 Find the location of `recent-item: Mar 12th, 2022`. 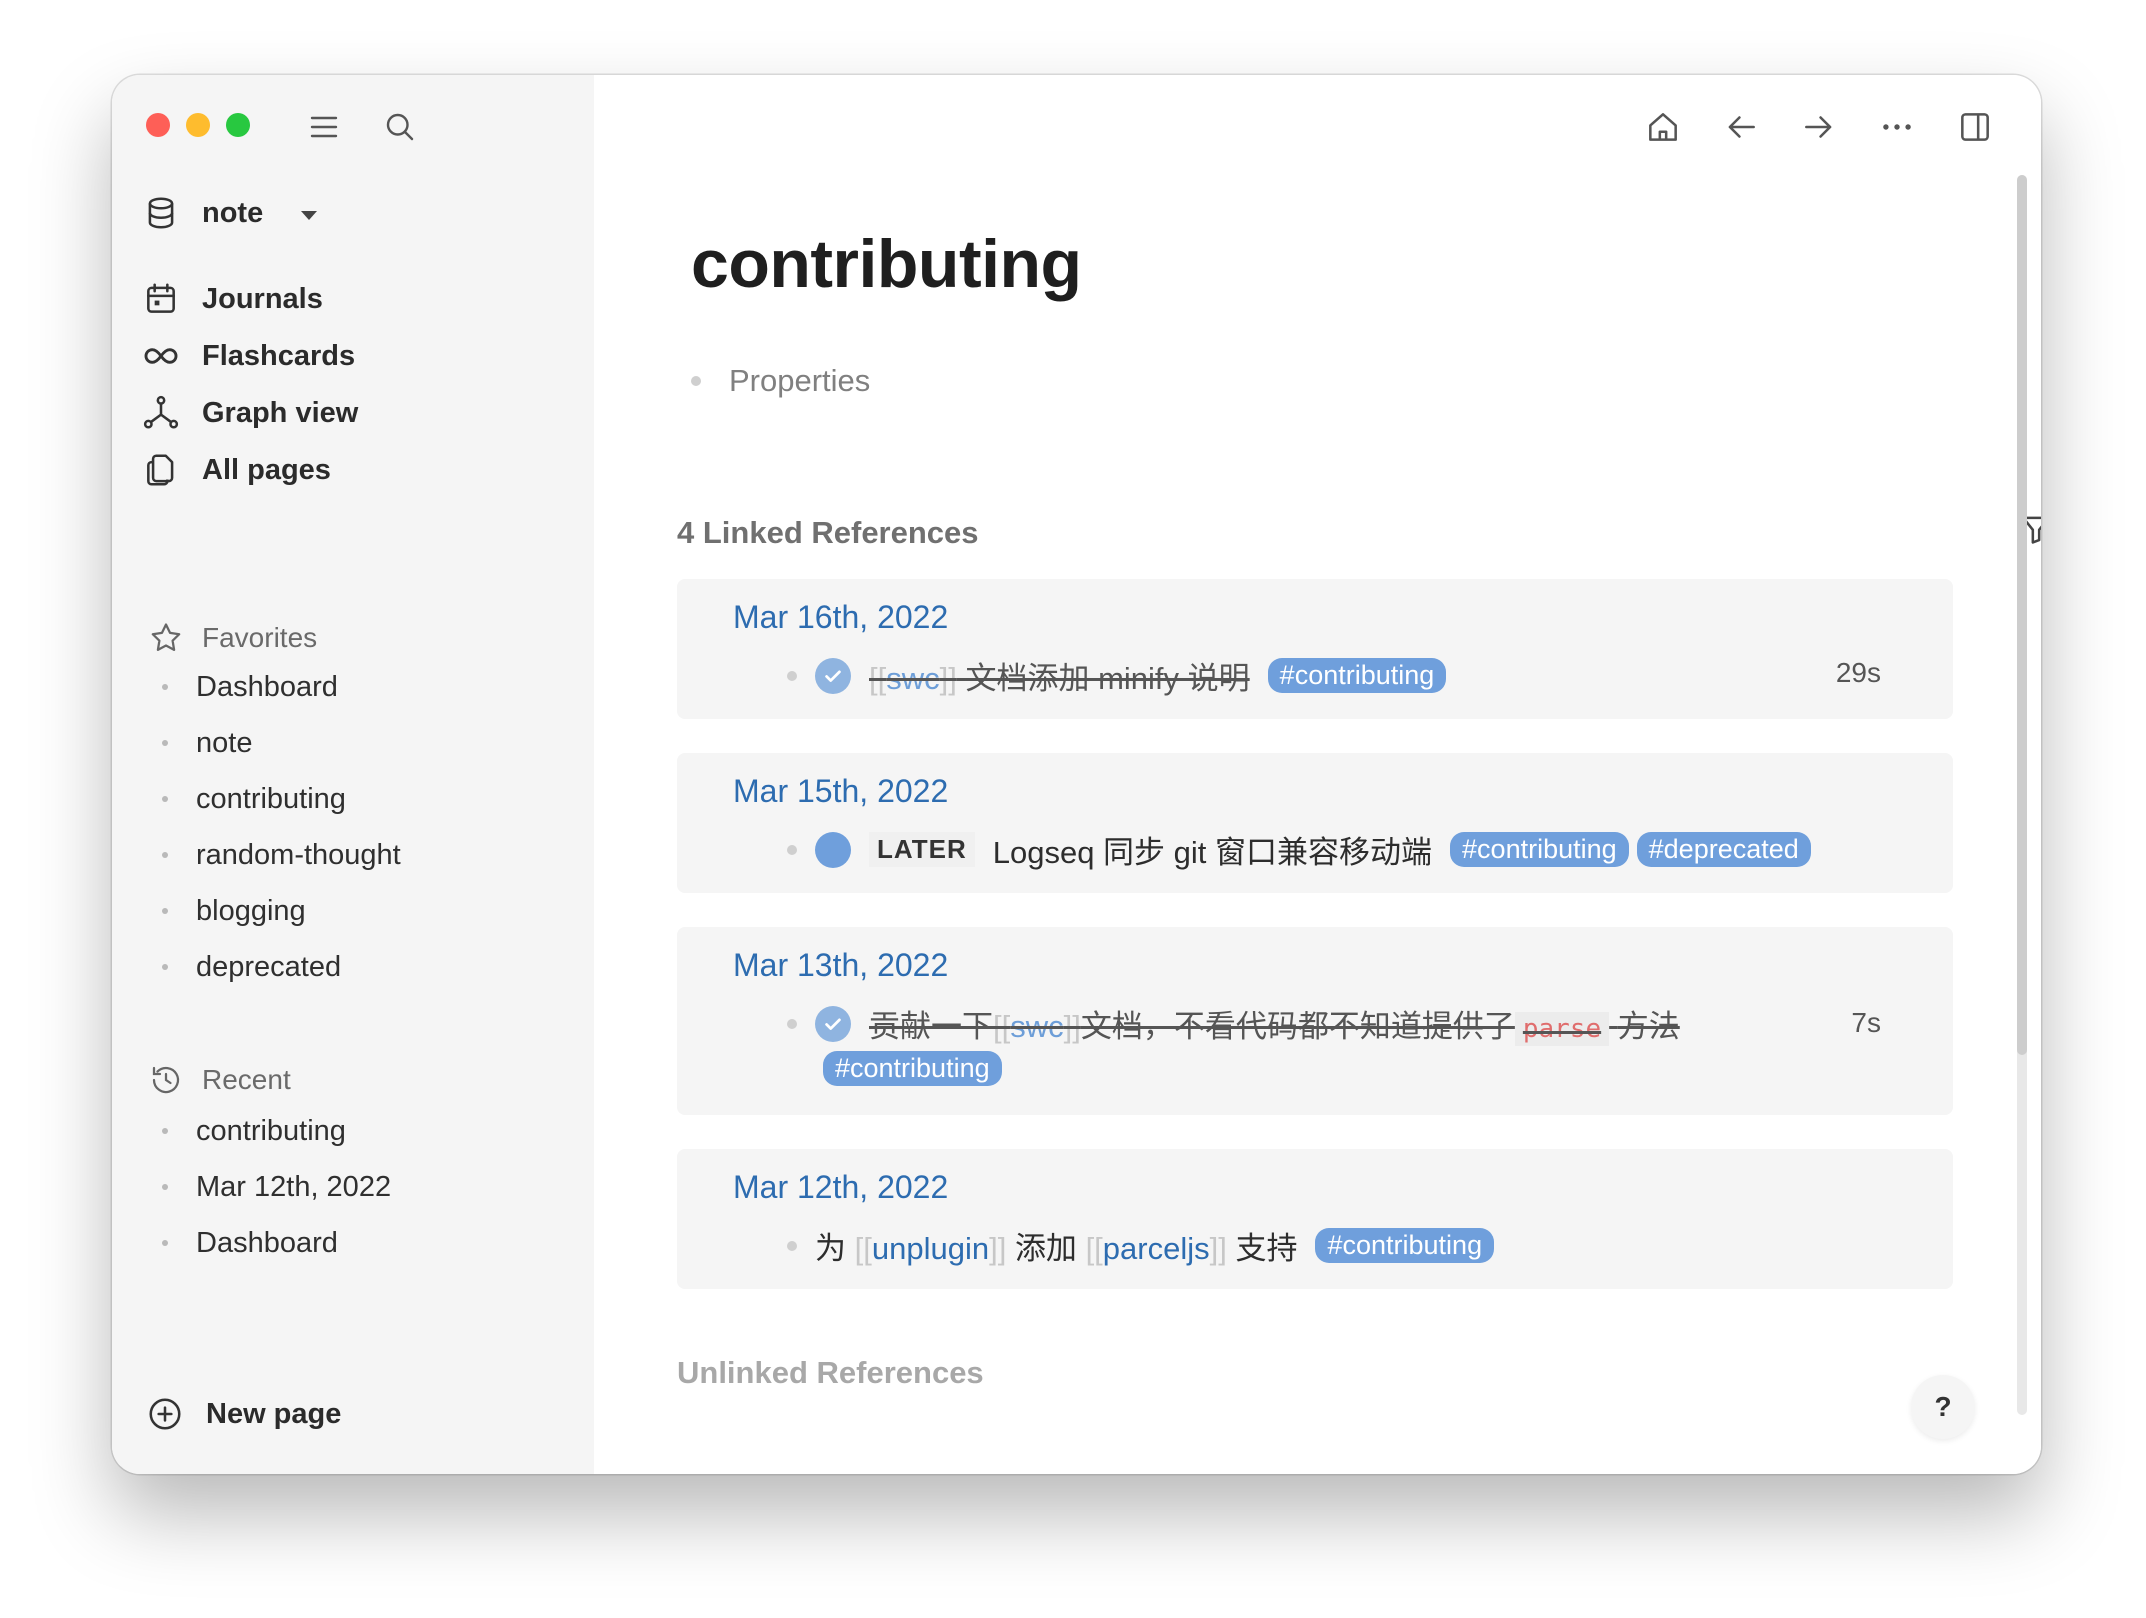

recent-item: Mar 12th, 2022 is located at coordinates (276, 1187).